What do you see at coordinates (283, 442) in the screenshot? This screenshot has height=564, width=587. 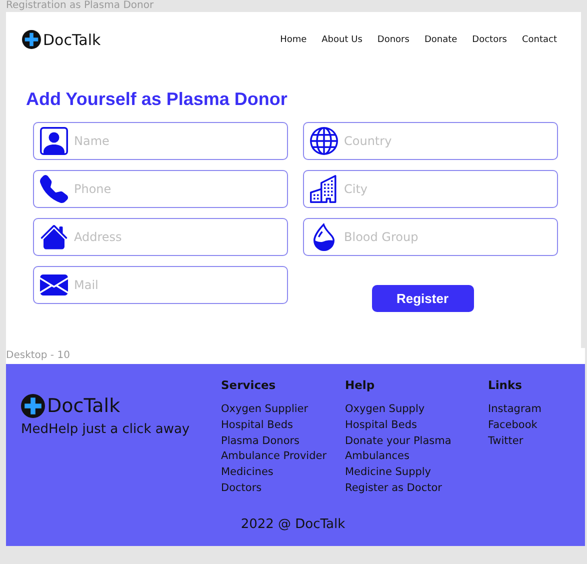 I see `footer-link: Plasma Donors` at bounding box center [283, 442].